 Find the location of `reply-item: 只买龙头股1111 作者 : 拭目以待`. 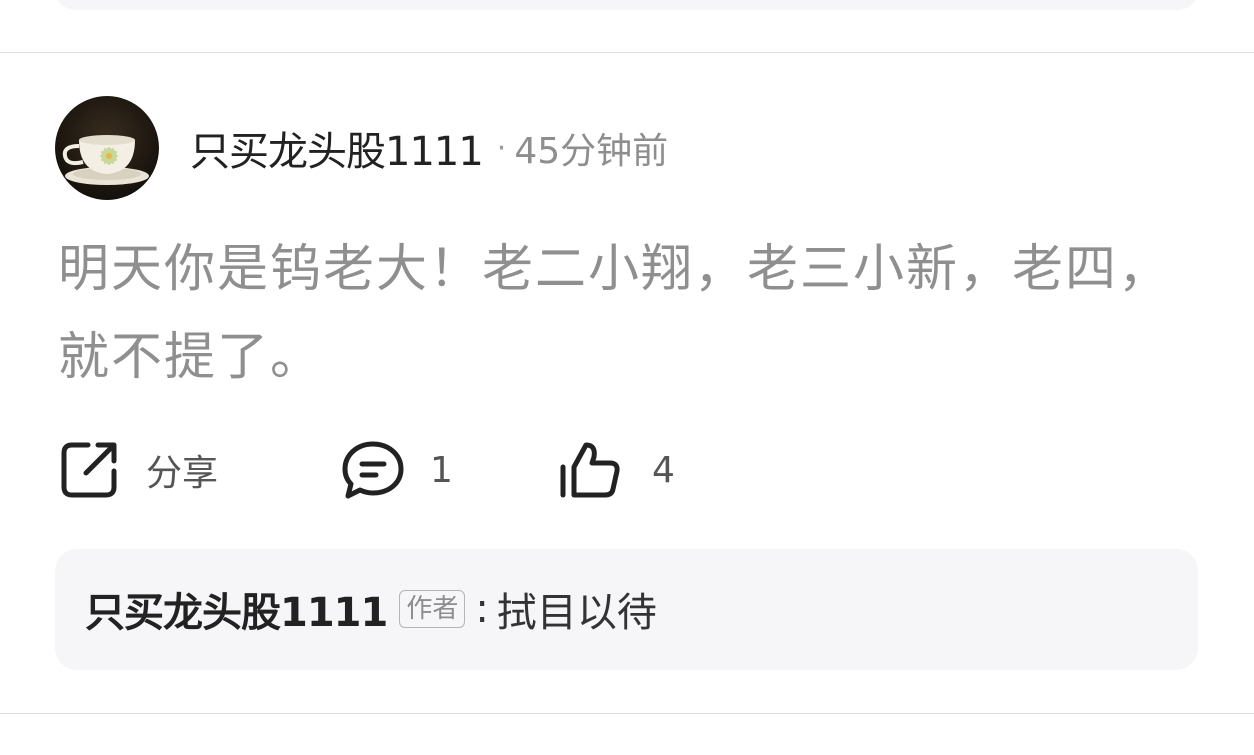

reply-item: 只买龙头股1111 作者 : 拭目以待 is located at coordinates (371, 609).